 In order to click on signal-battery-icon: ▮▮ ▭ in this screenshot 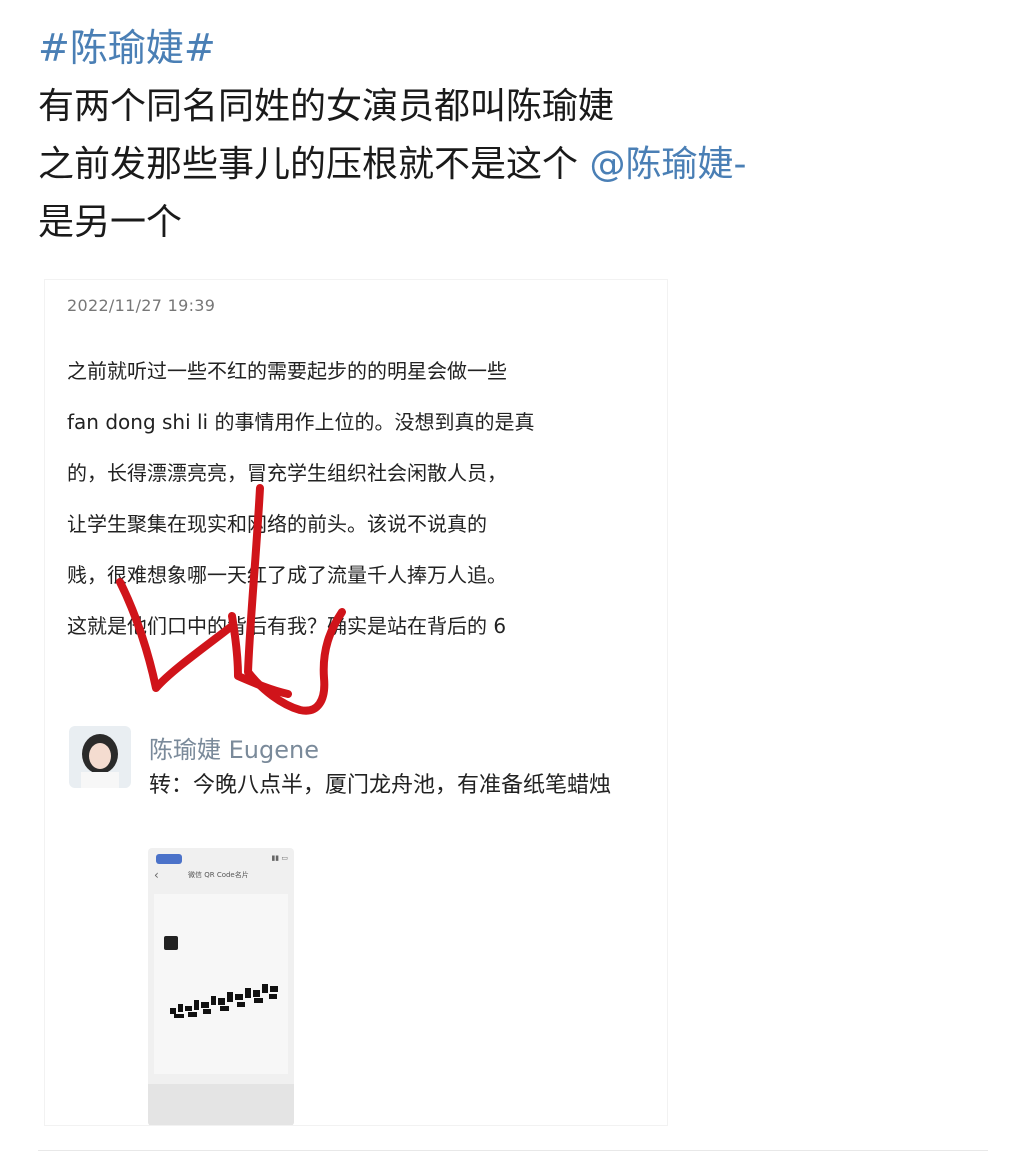, I will do `click(279, 858)`.